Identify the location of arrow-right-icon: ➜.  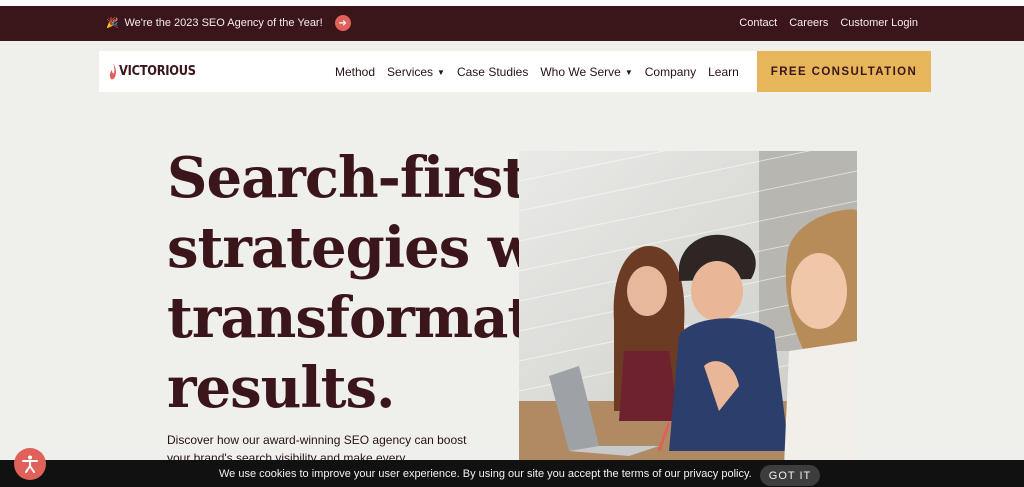
(342, 23).